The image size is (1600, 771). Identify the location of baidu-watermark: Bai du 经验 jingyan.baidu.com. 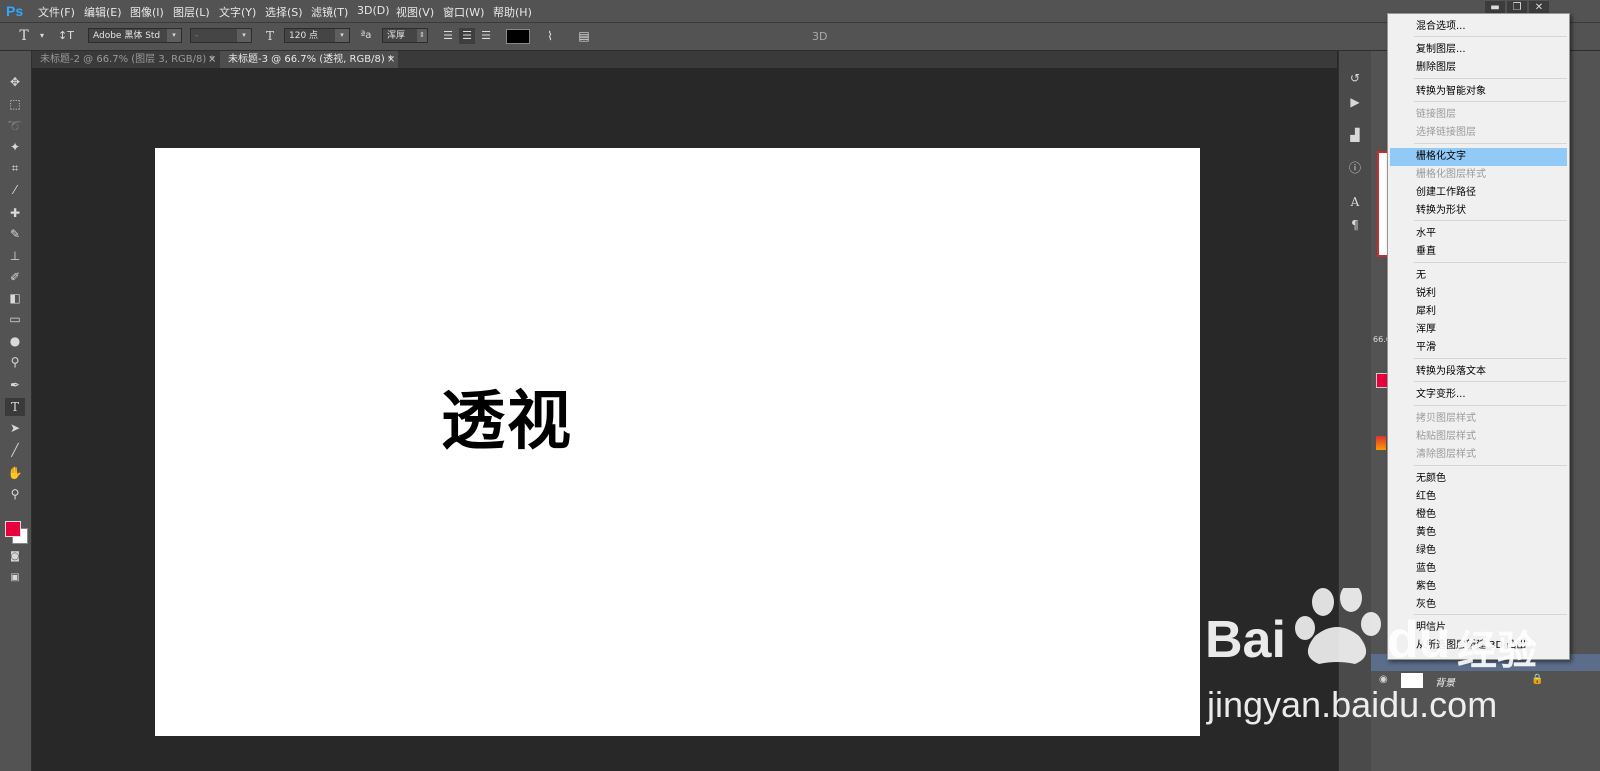
(1402, 671).